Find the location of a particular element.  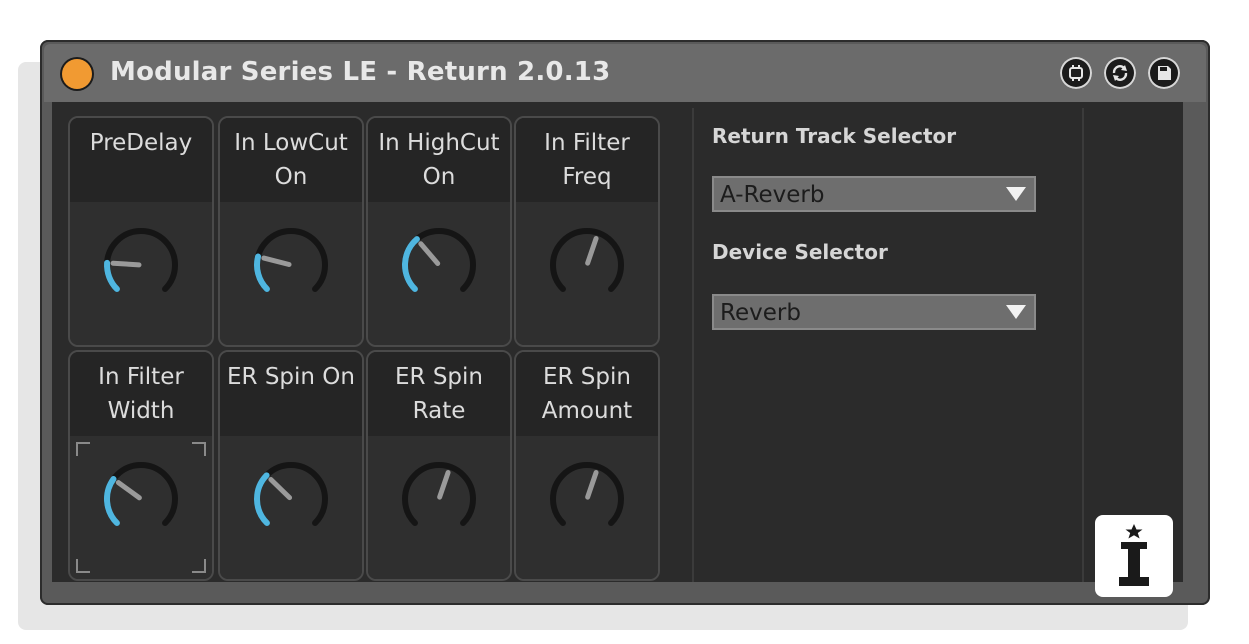

save-icon is located at coordinates (1164, 73).